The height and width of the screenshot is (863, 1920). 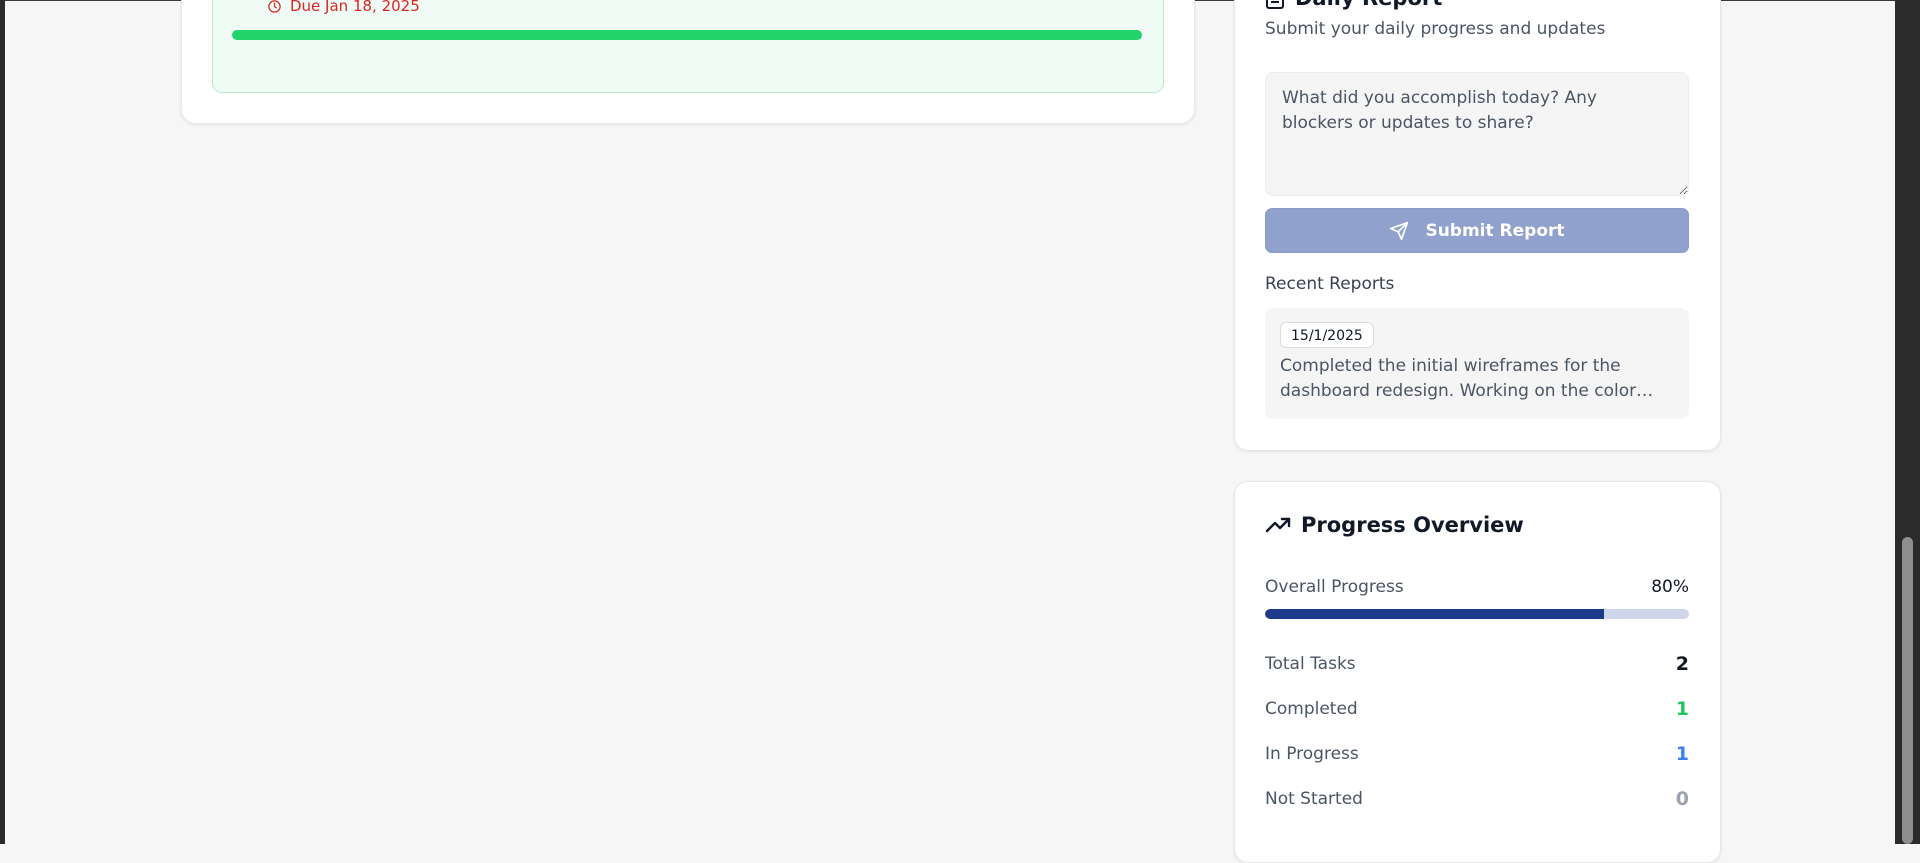 I want to click on stat-value: 0, so click(x=1682, y=799).